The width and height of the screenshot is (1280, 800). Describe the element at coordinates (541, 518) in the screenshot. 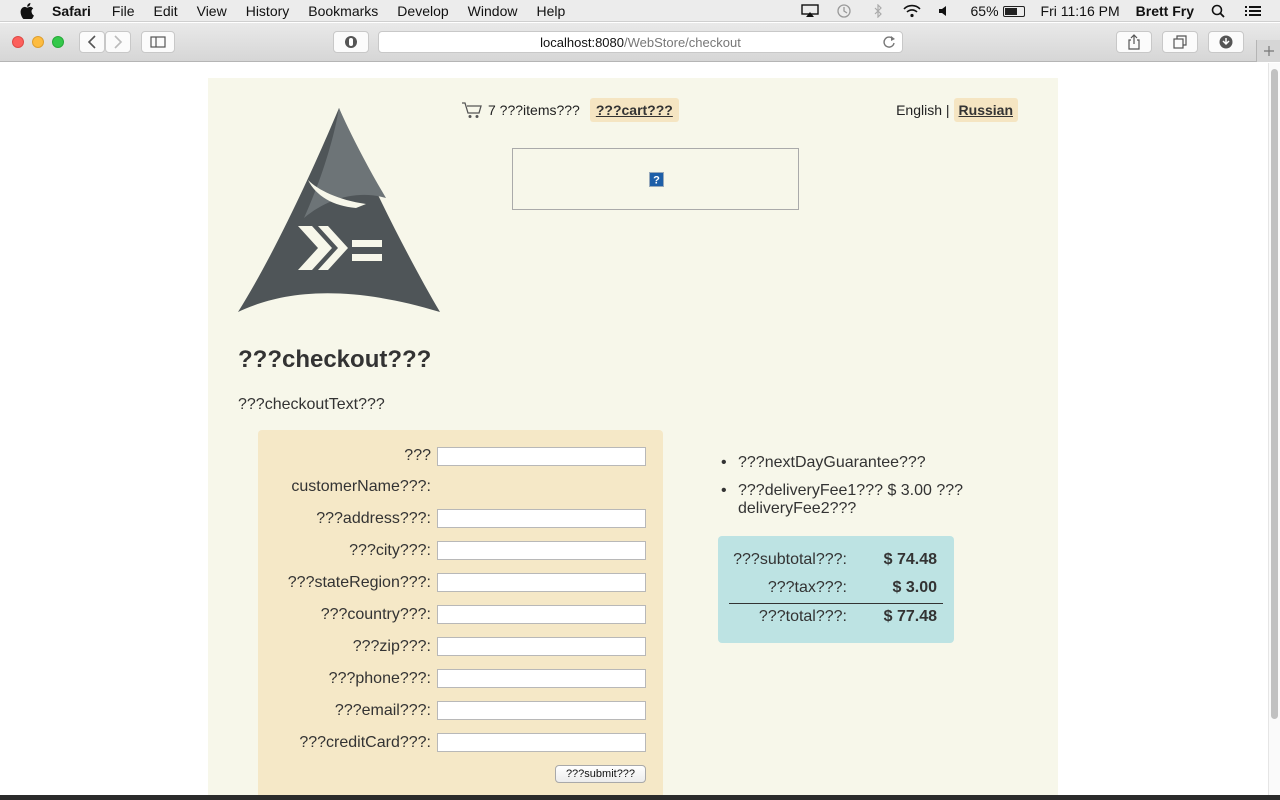

I see `address-input` at that location.